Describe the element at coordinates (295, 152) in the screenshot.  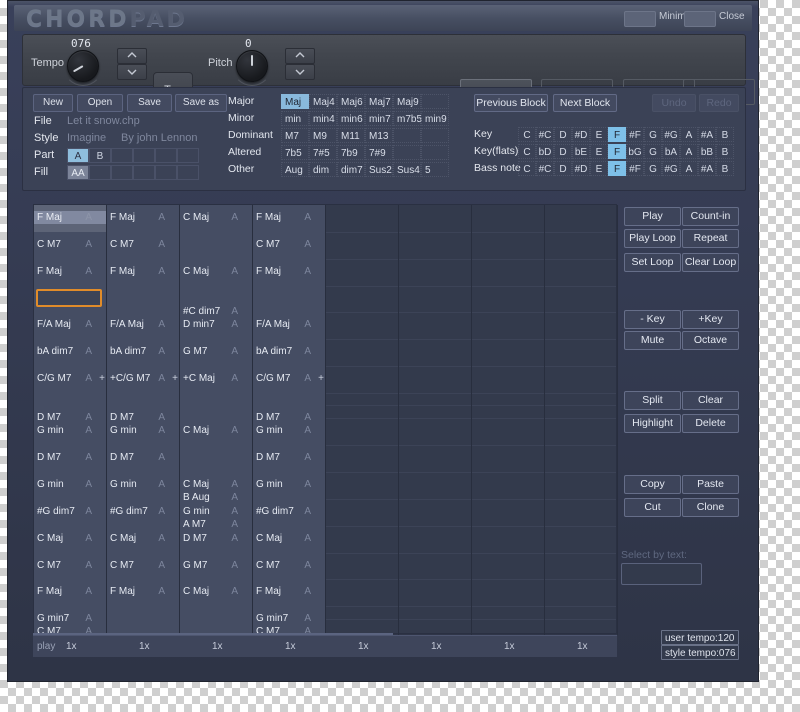
I see `chordtype-7b5: 7b5` at that location.